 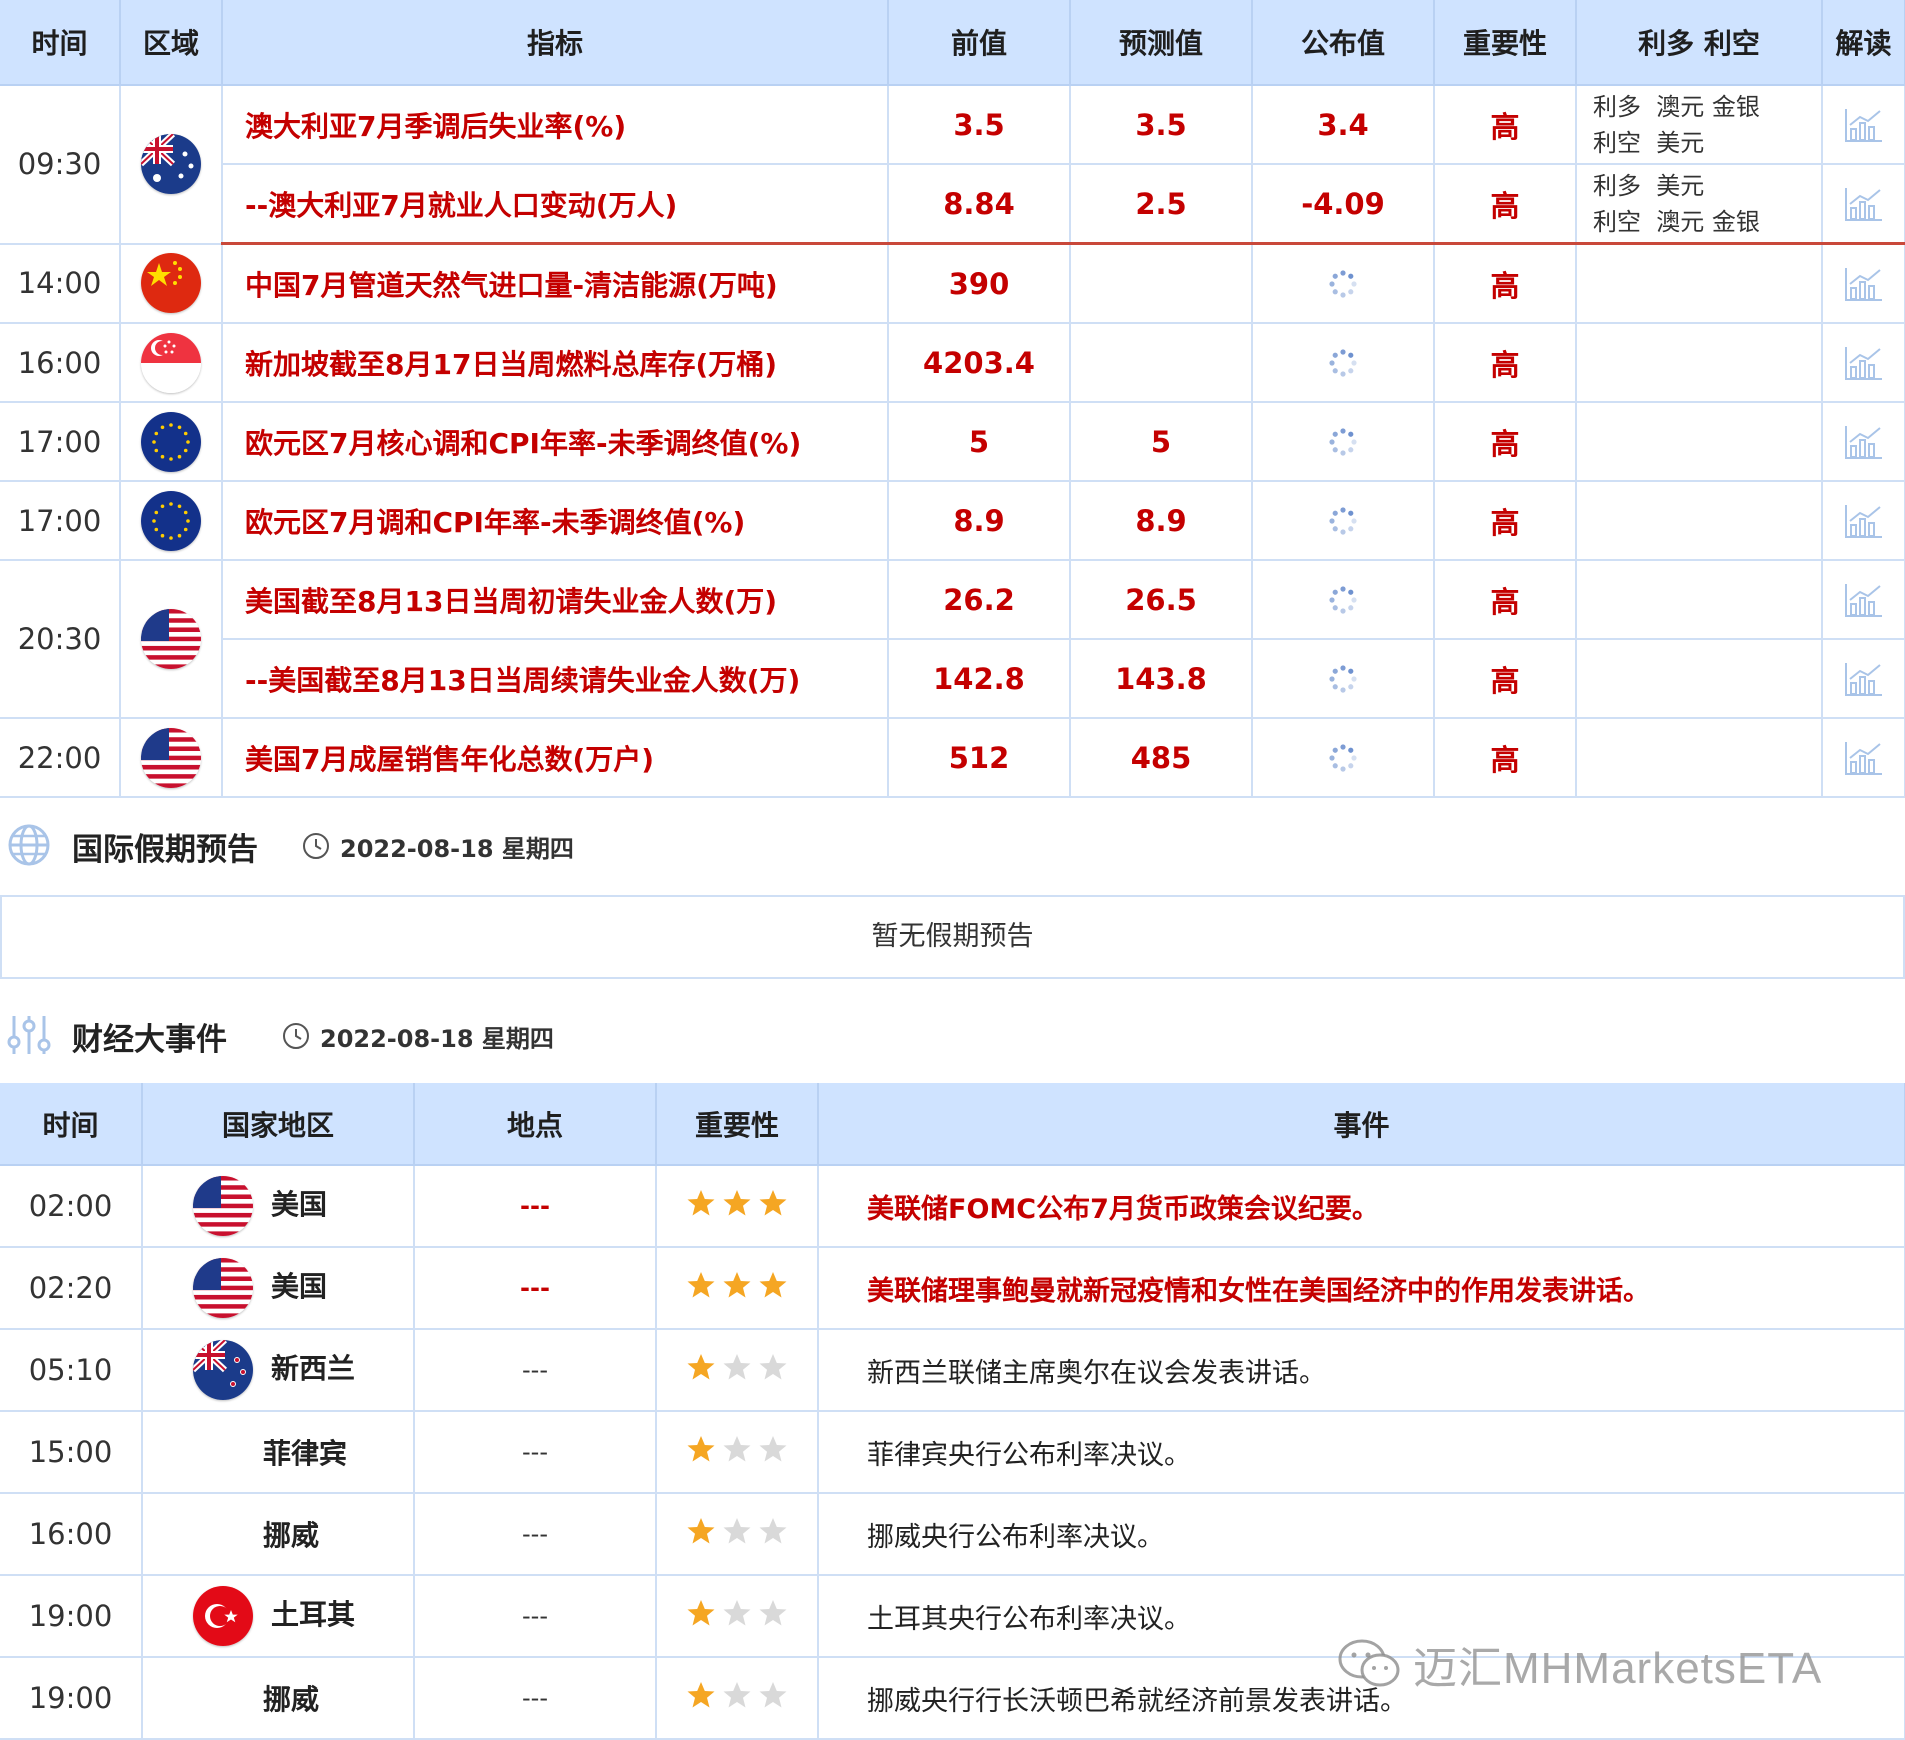 What do you see at coordinates (1863, 43) in the screenshot?
I see `col-interpret: 解读` at bounding box center [1863, 43].